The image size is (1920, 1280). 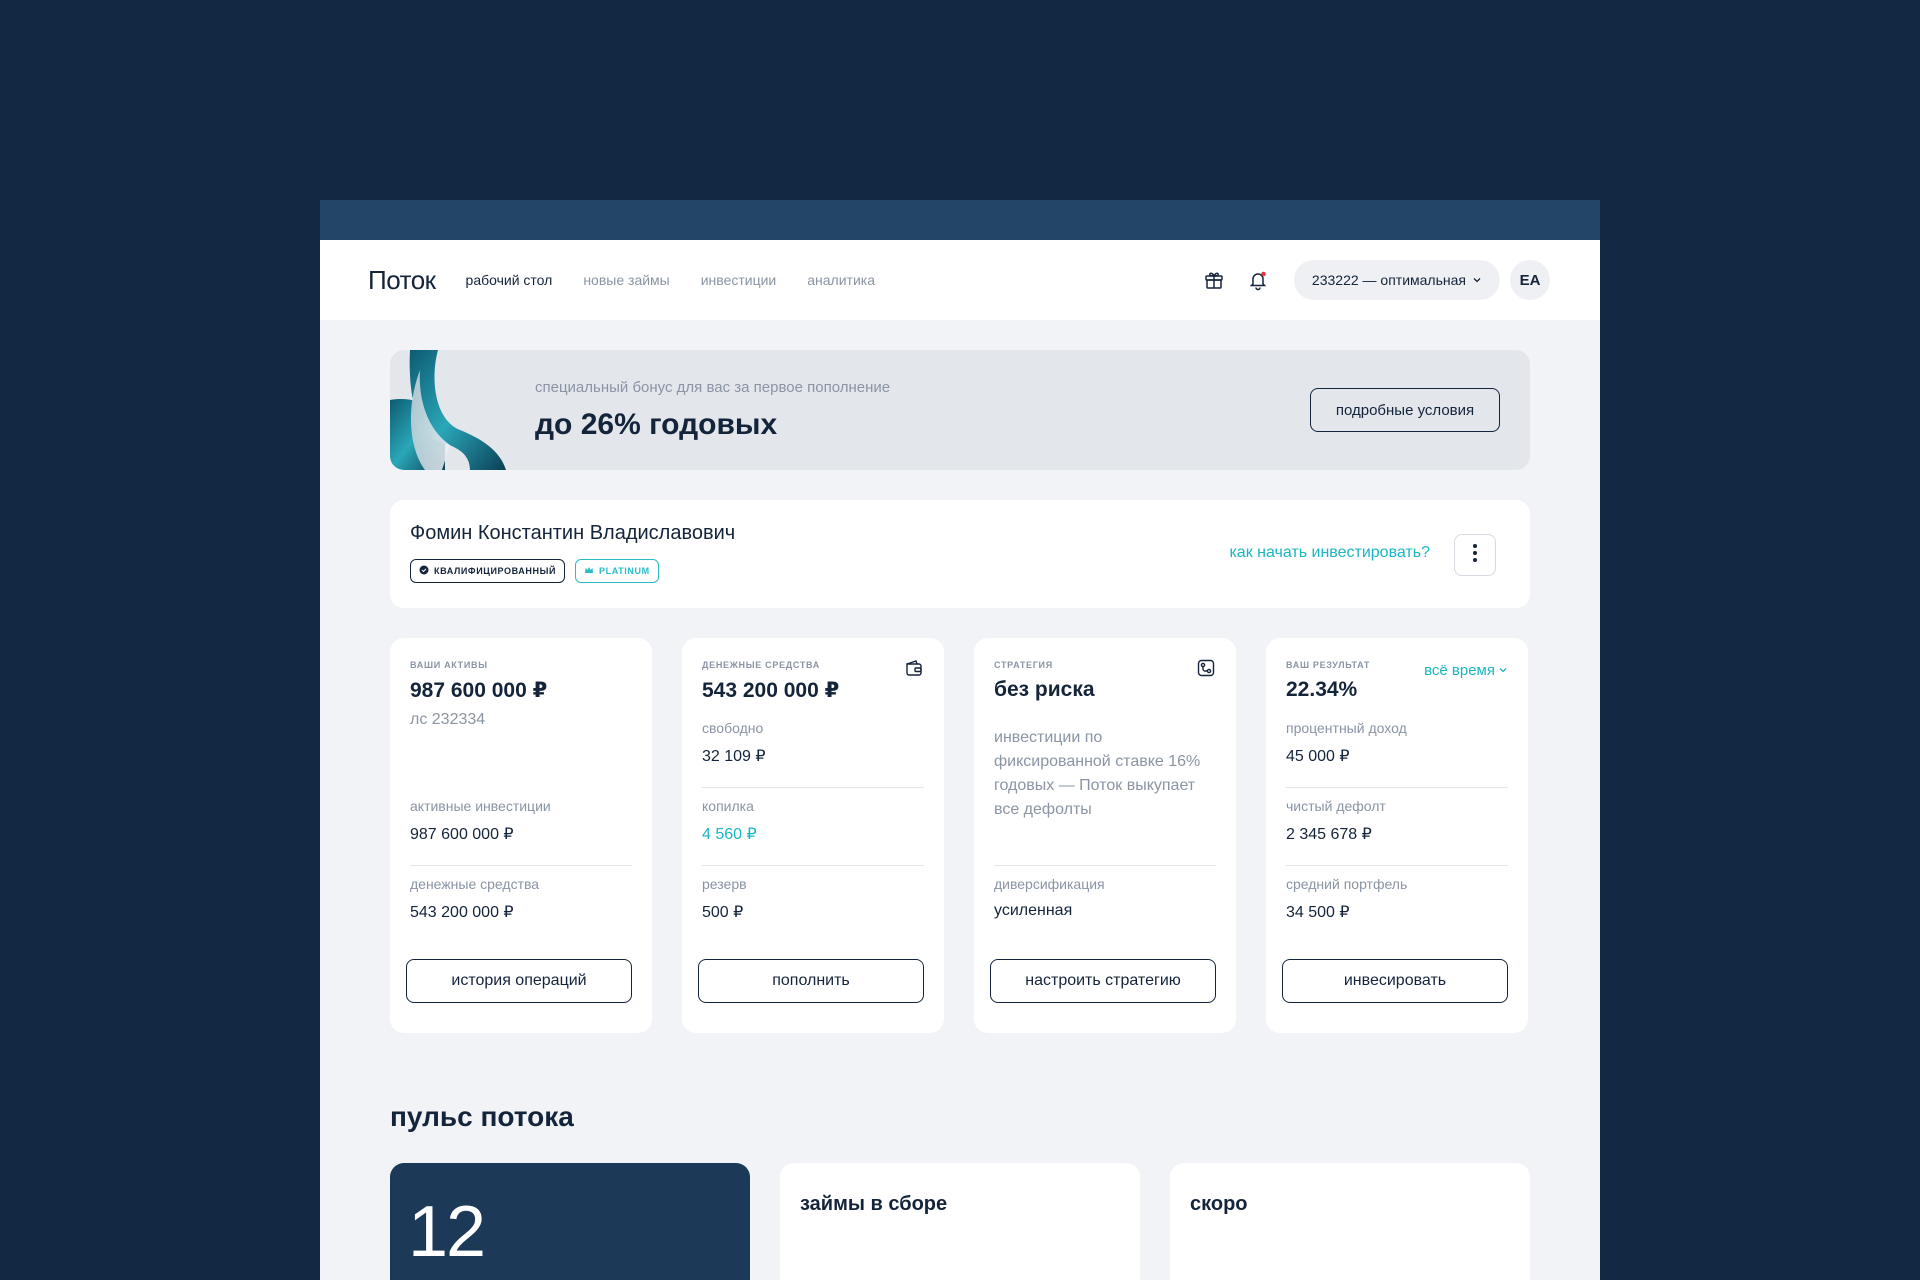 I want to click on row-value: усиленная, so click(x=1033, y=910).